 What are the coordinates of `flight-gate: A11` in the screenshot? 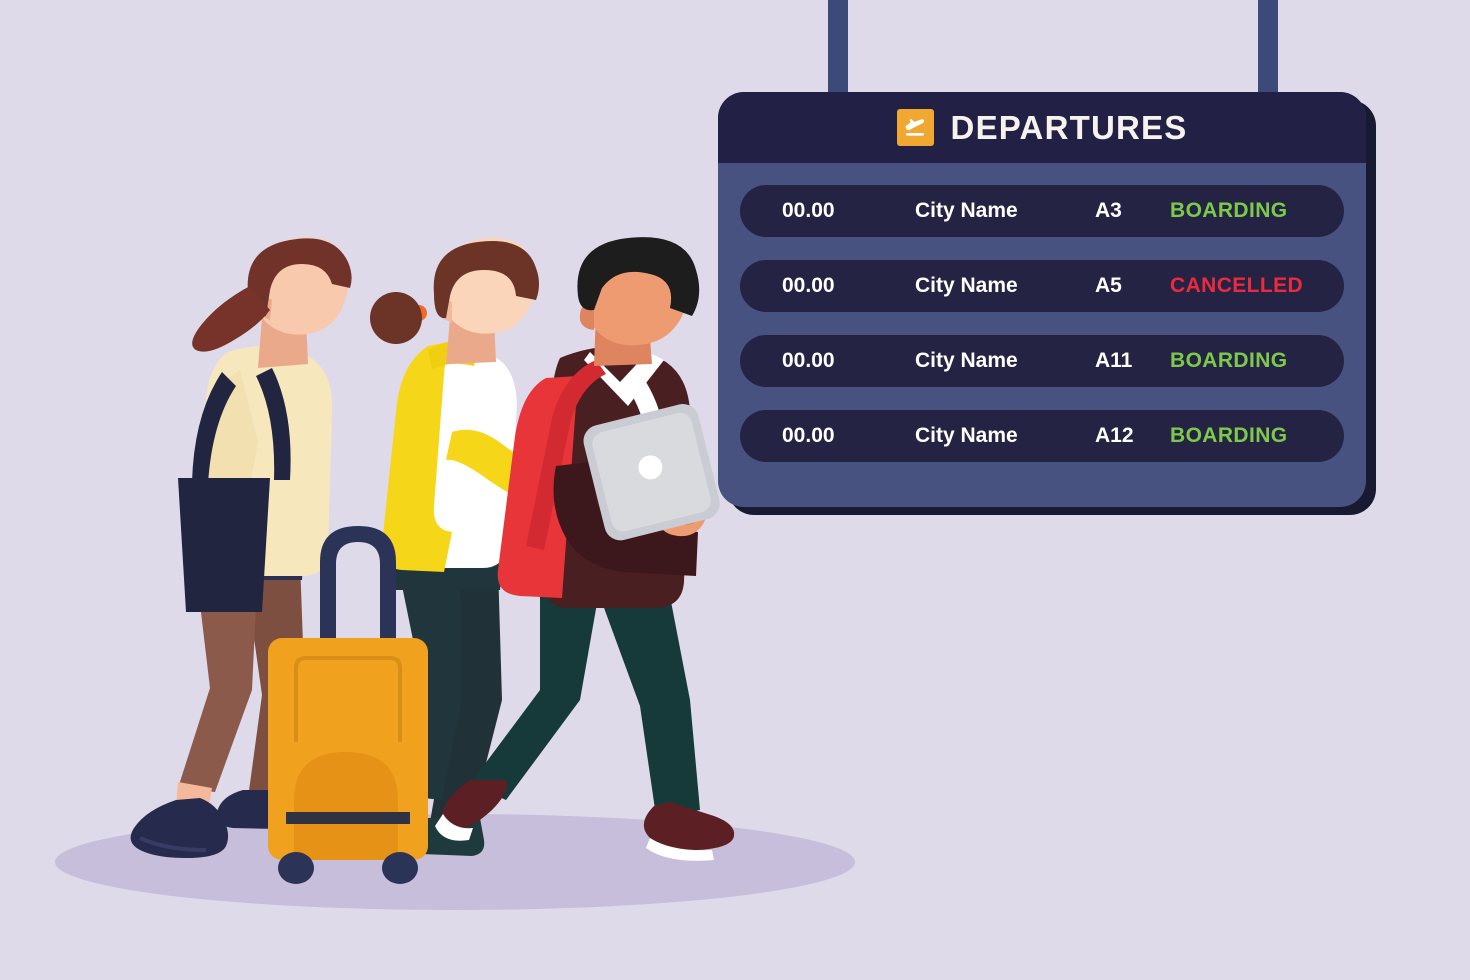 It's located at (1114, 360).